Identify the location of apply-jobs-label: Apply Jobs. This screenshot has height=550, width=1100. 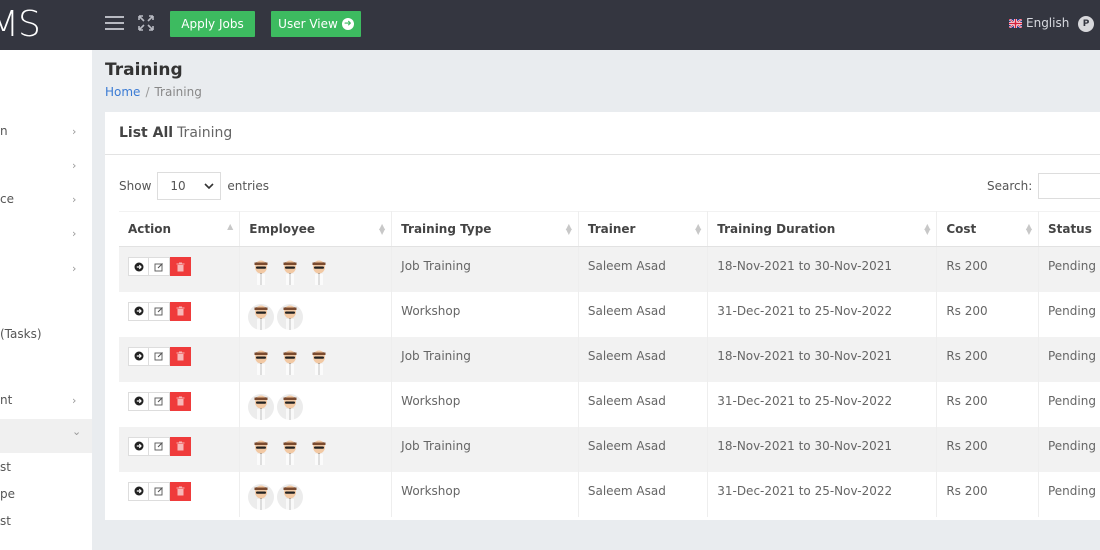
(212, 24).